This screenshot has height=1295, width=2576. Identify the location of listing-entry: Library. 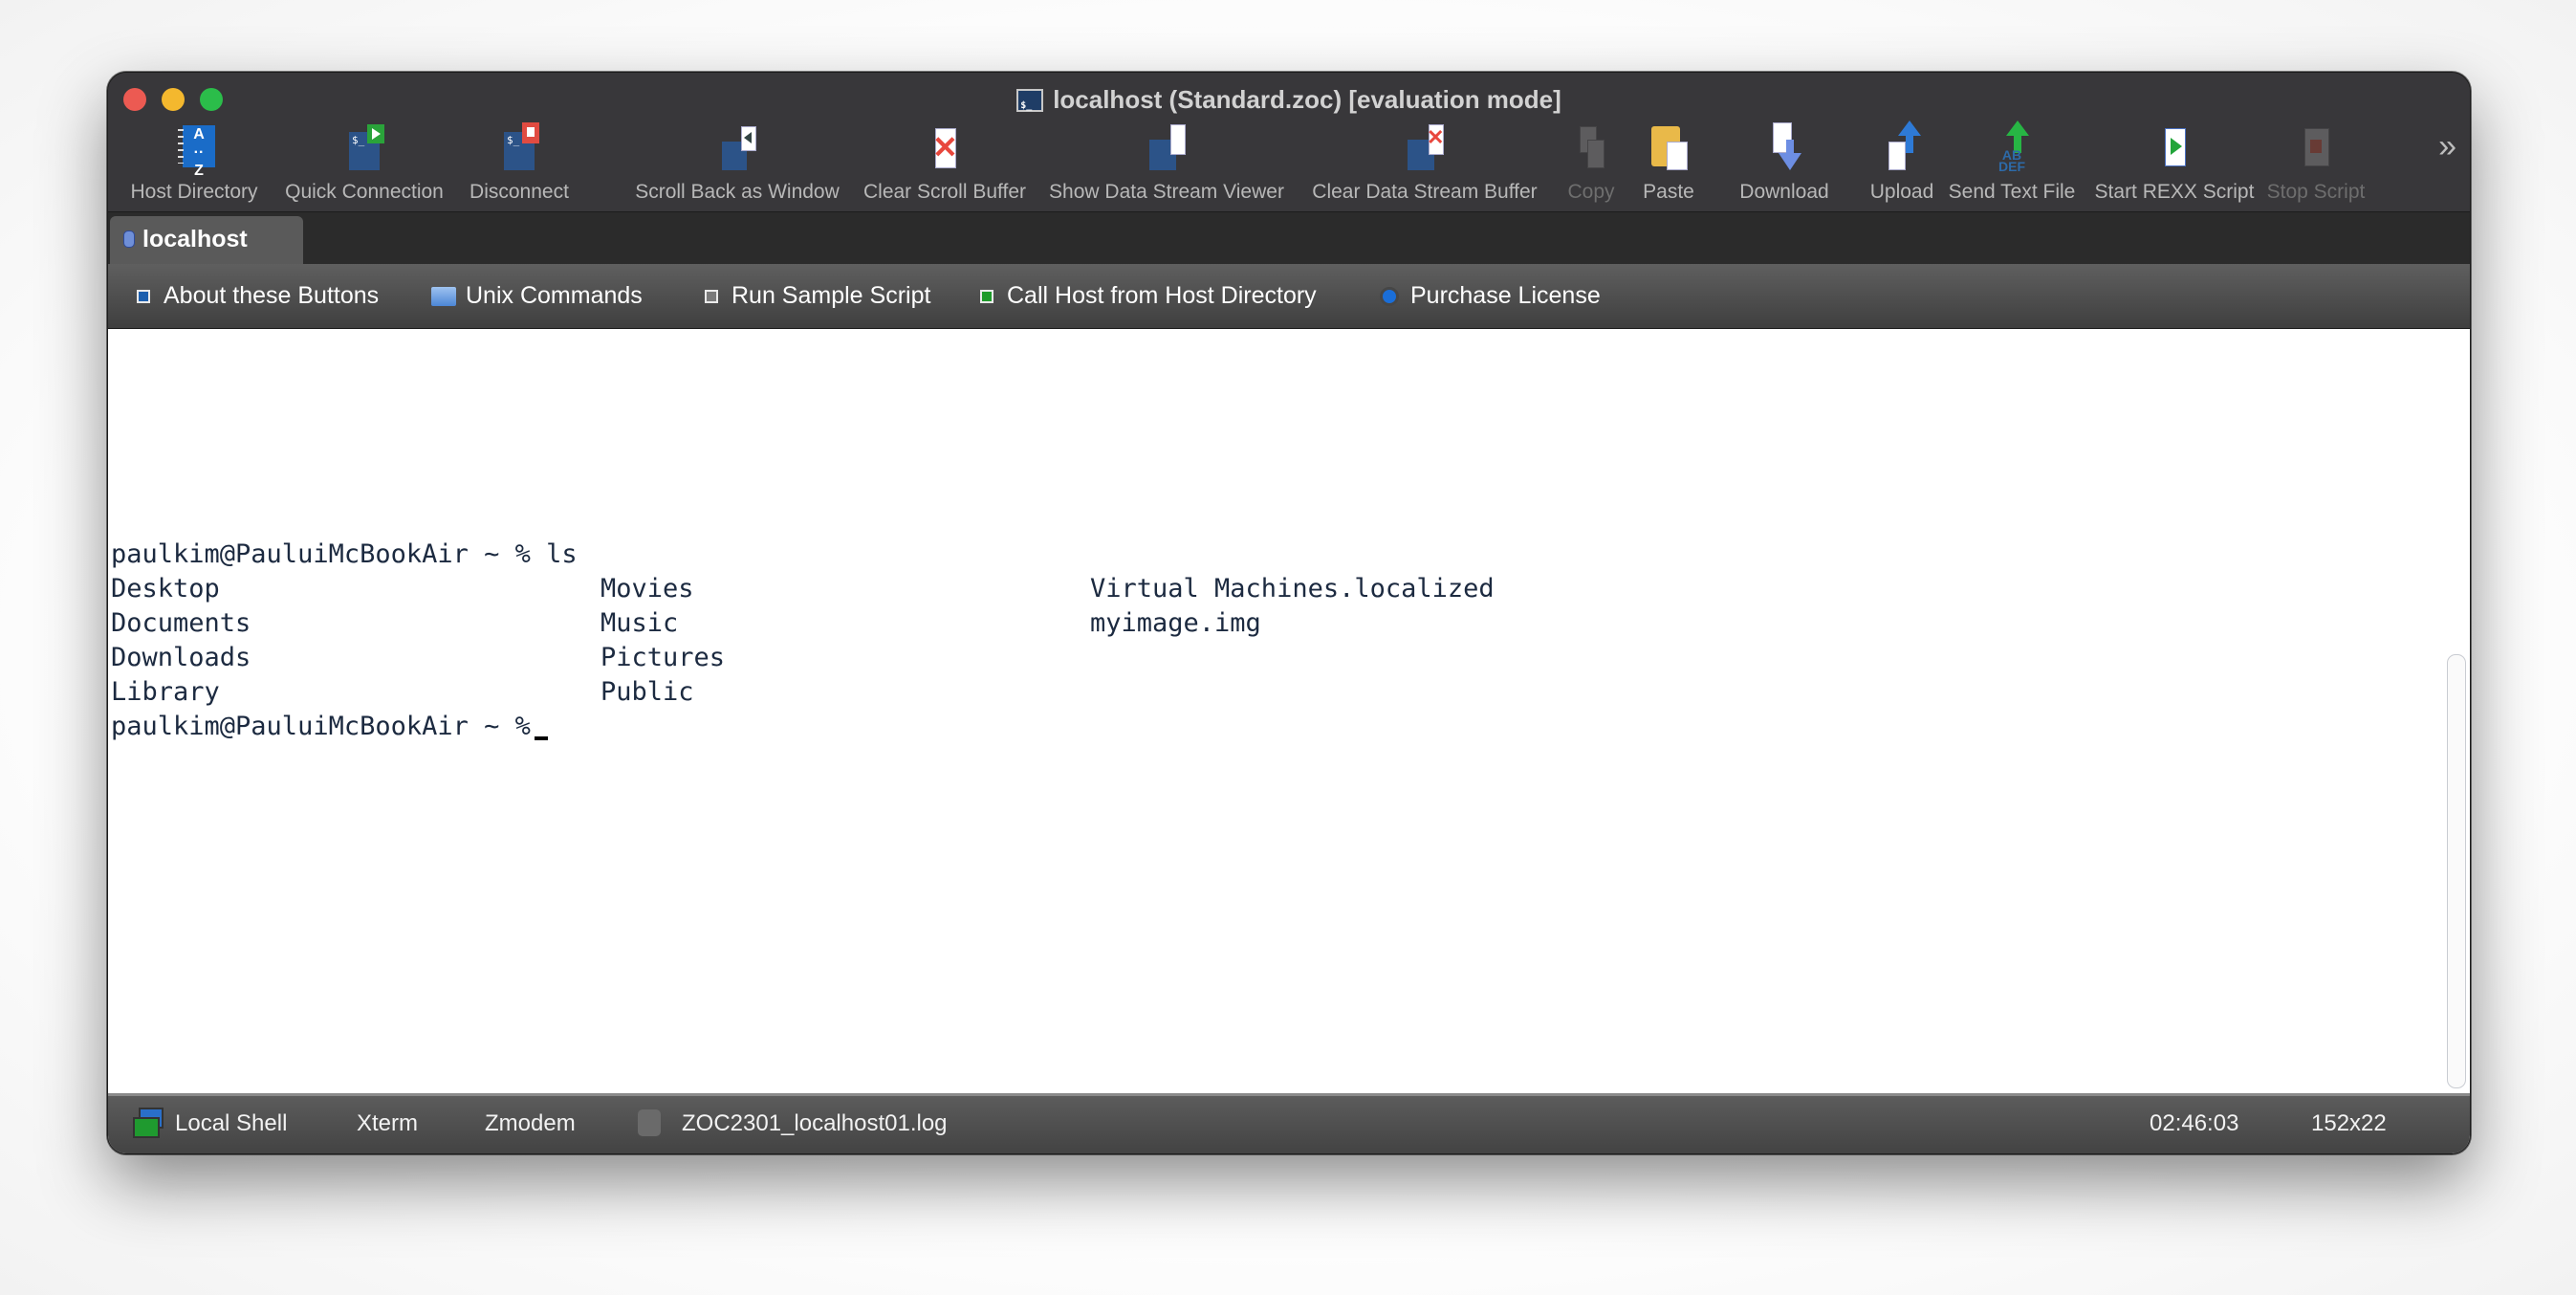
(165, 692).